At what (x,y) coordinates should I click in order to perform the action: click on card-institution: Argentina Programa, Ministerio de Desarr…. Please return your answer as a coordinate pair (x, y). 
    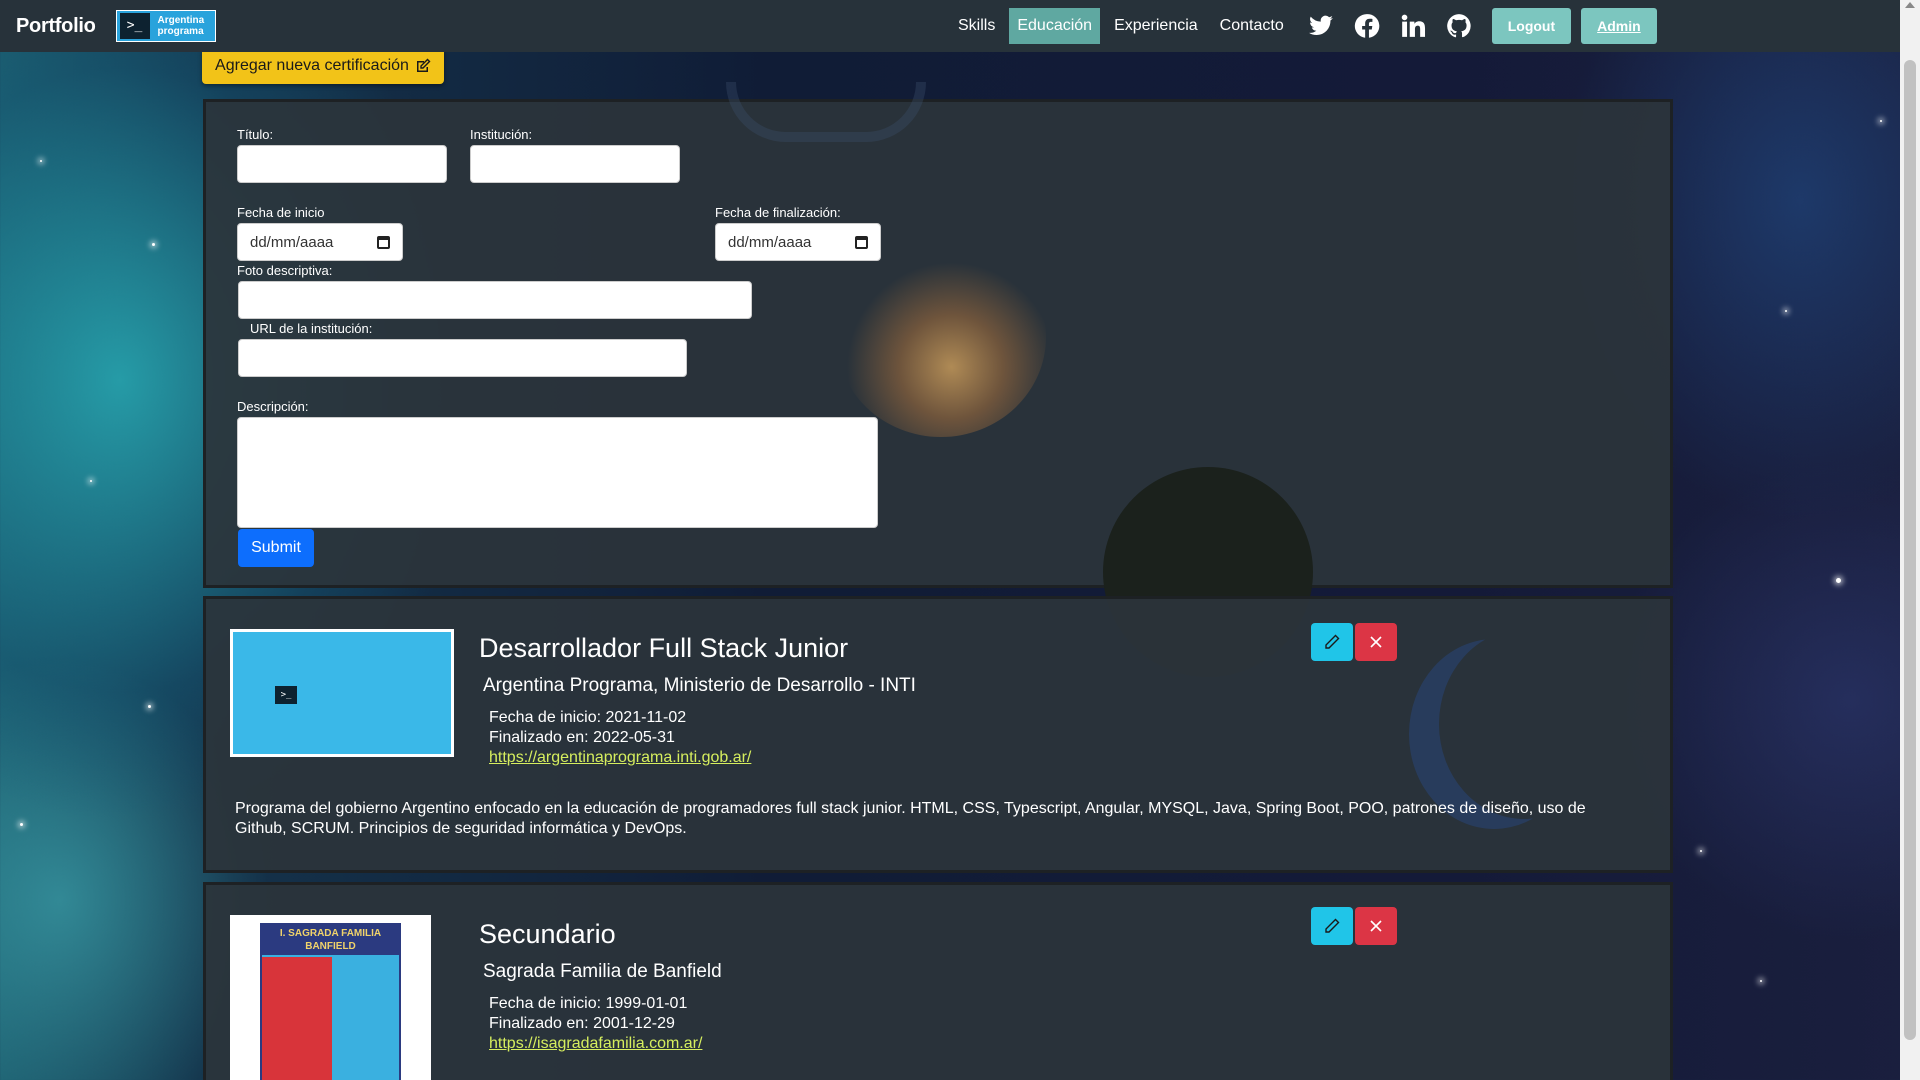
    Looking at the image, I should click on (699, 685).